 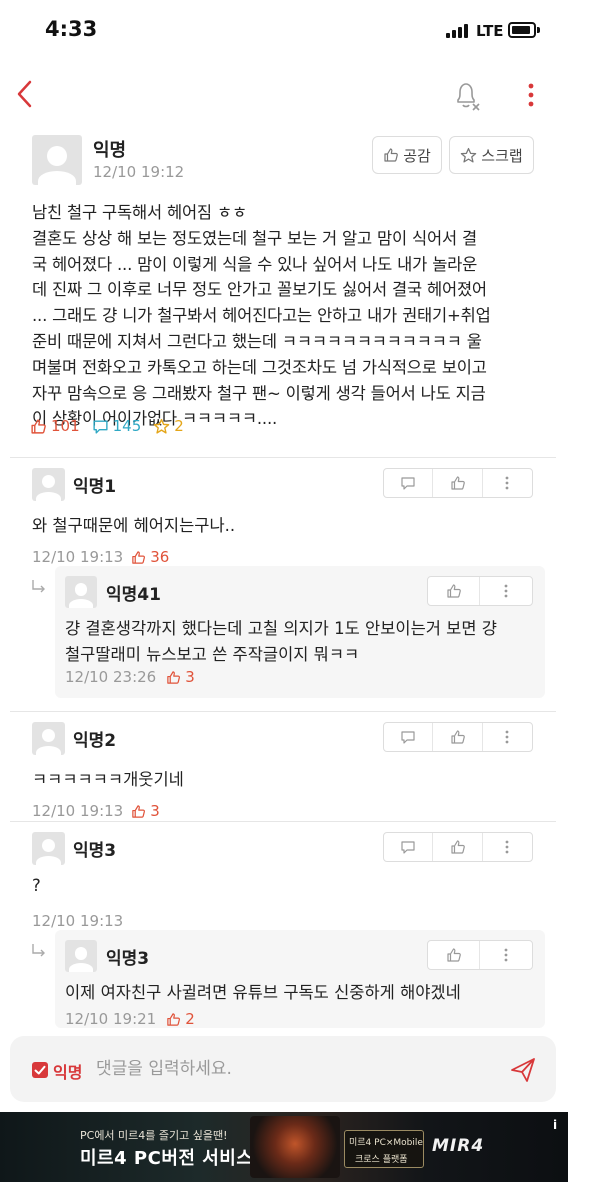 What do you see at coordinates (127, 426) in the screenshot?
I see `comment-count-value: 145` at bounding box center [127, 426].